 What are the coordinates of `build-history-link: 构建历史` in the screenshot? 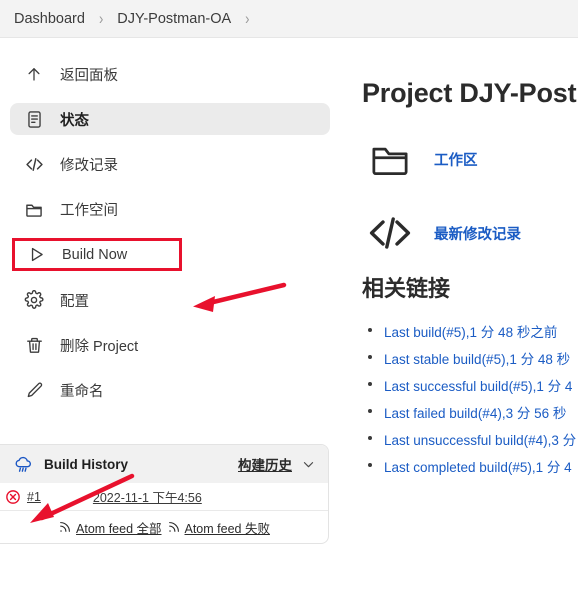 It's located at (265, 464).